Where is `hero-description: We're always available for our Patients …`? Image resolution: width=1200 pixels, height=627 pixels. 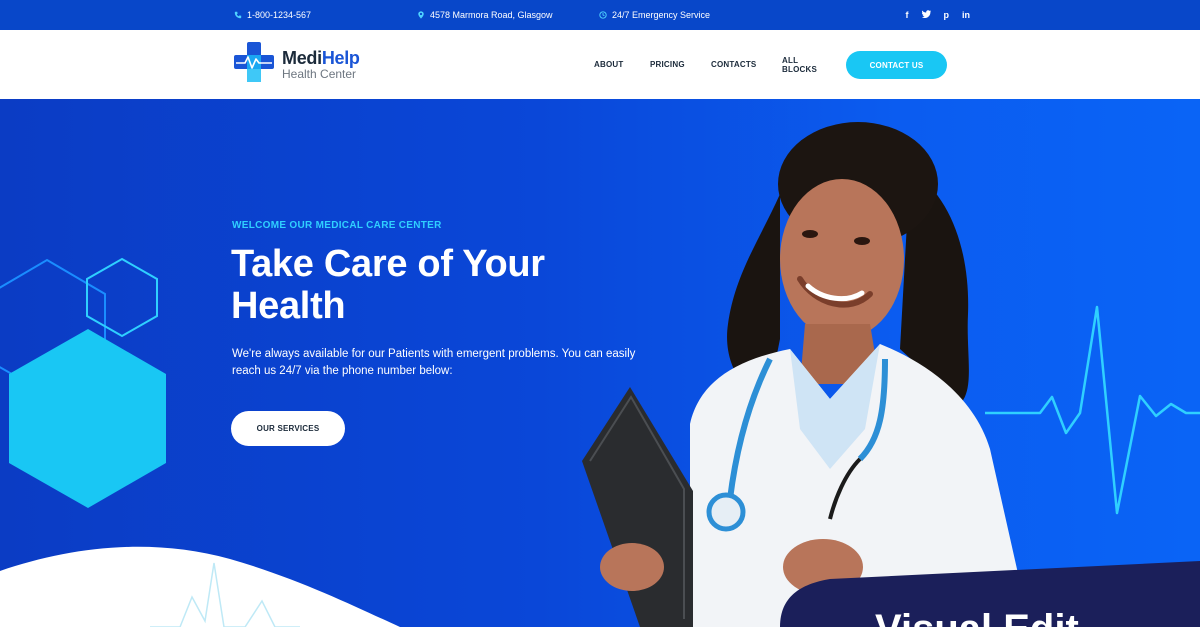 hero-description: We're always available for our Patients … is located at coordinates (434, 362).